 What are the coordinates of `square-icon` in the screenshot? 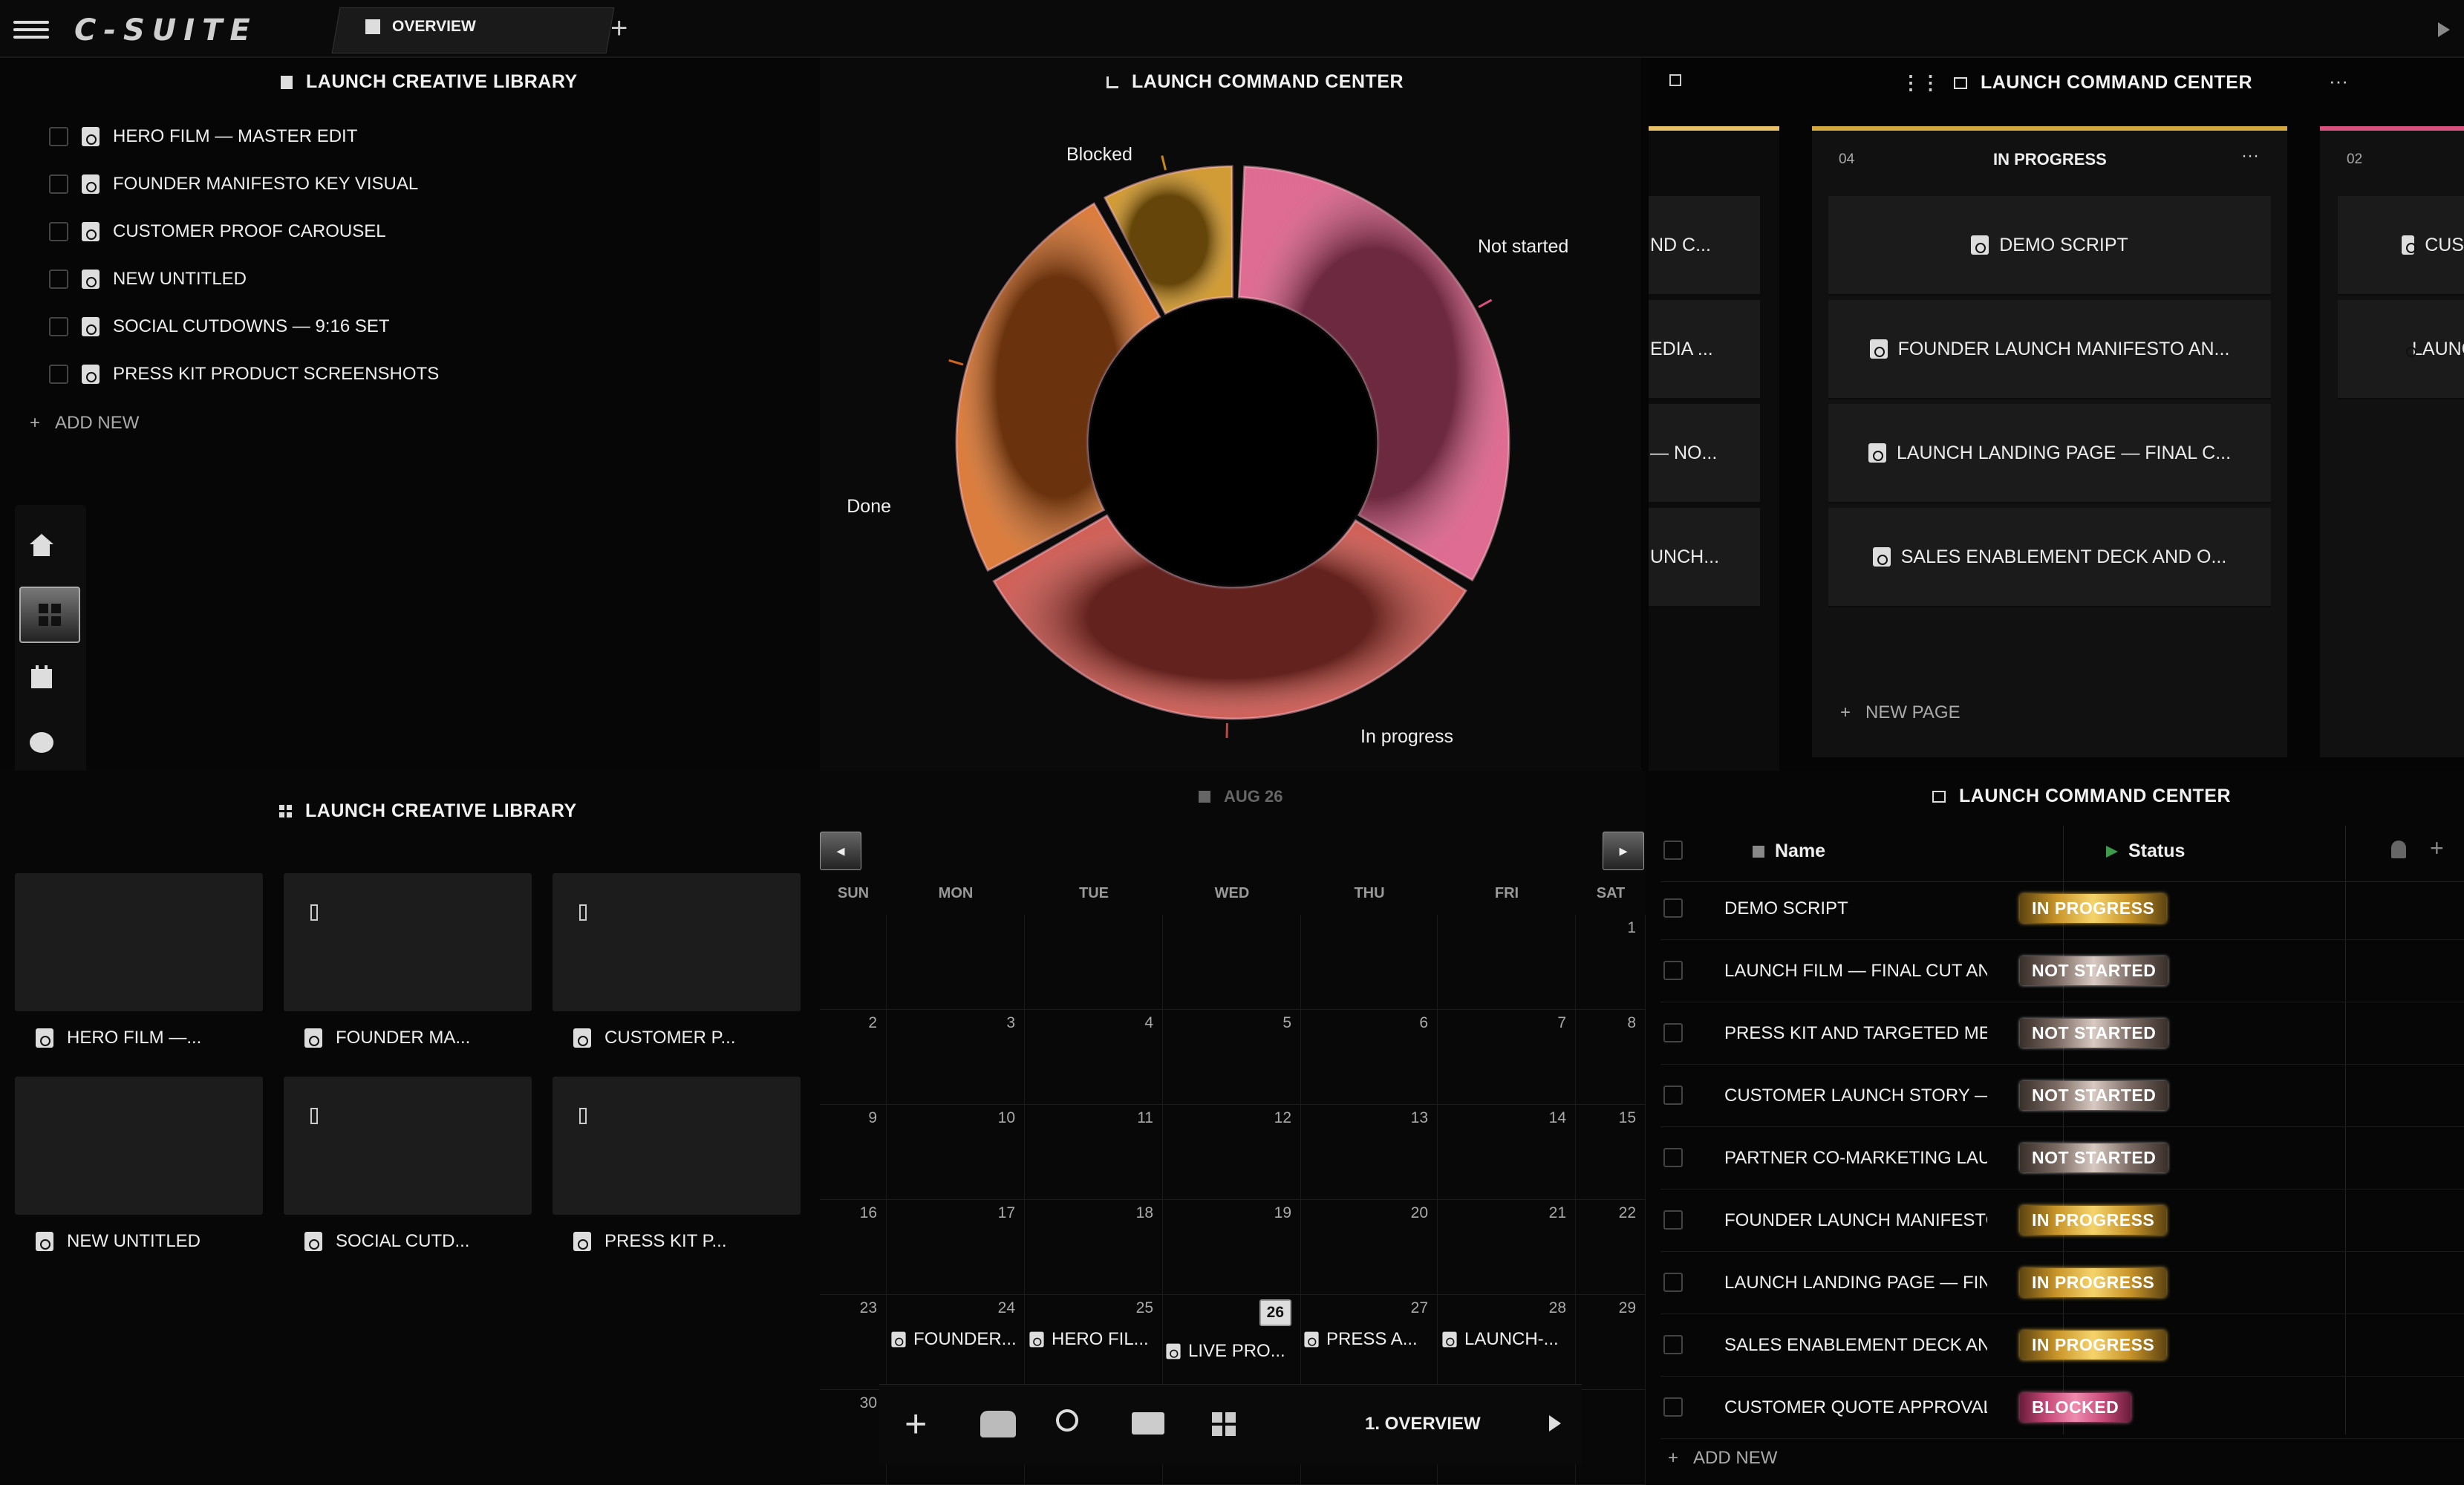 It's located at (1675, 80).